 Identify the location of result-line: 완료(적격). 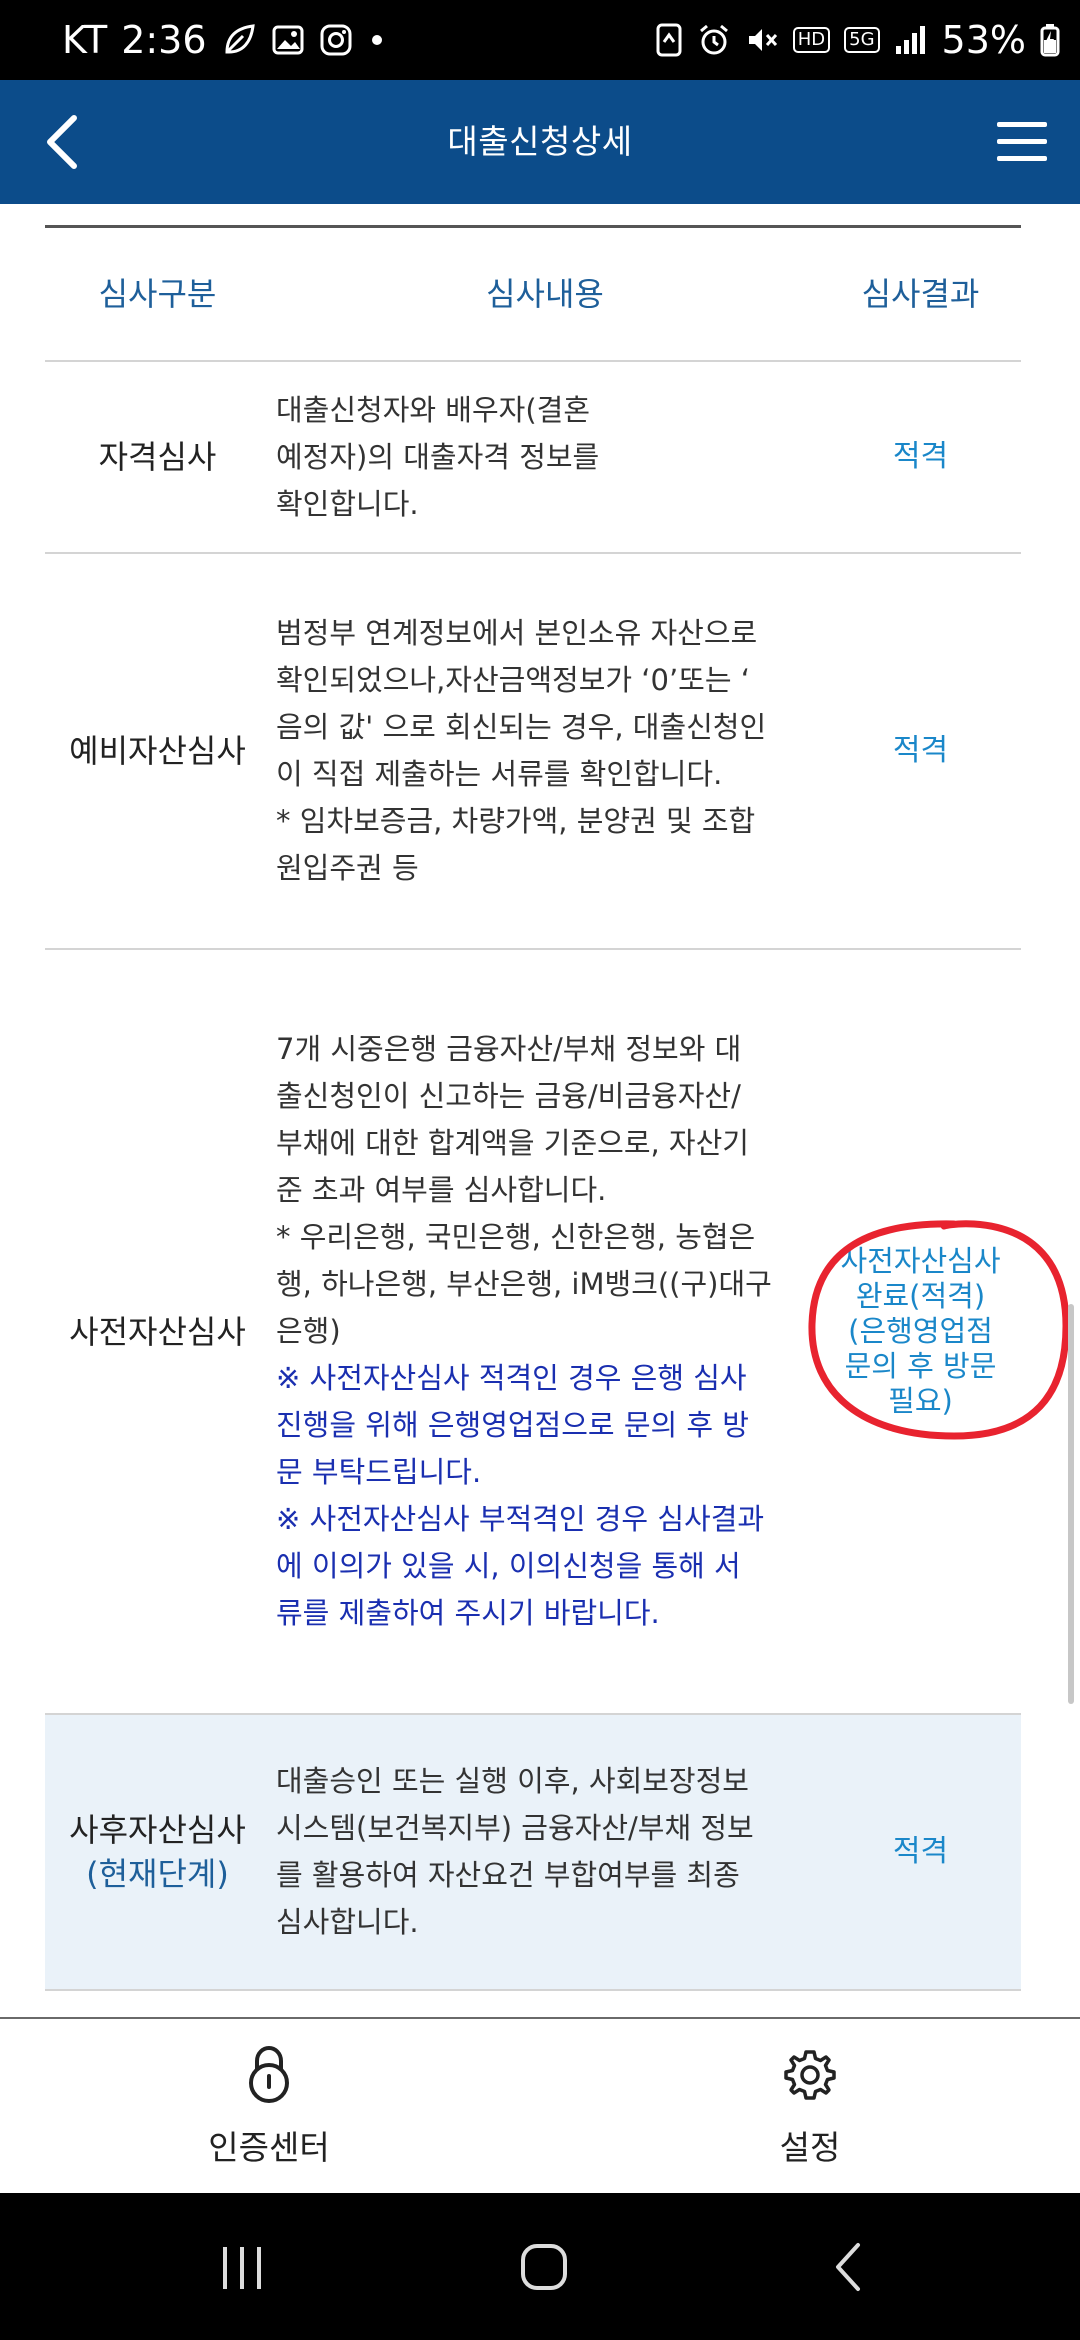
(920, 1296).